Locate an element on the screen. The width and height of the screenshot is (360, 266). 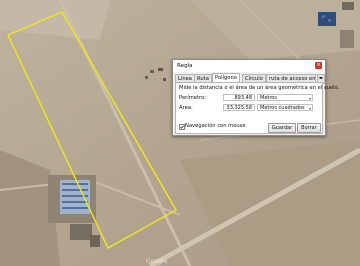
dialog-titlebar: Regla × is located at coordinates (249, 66).